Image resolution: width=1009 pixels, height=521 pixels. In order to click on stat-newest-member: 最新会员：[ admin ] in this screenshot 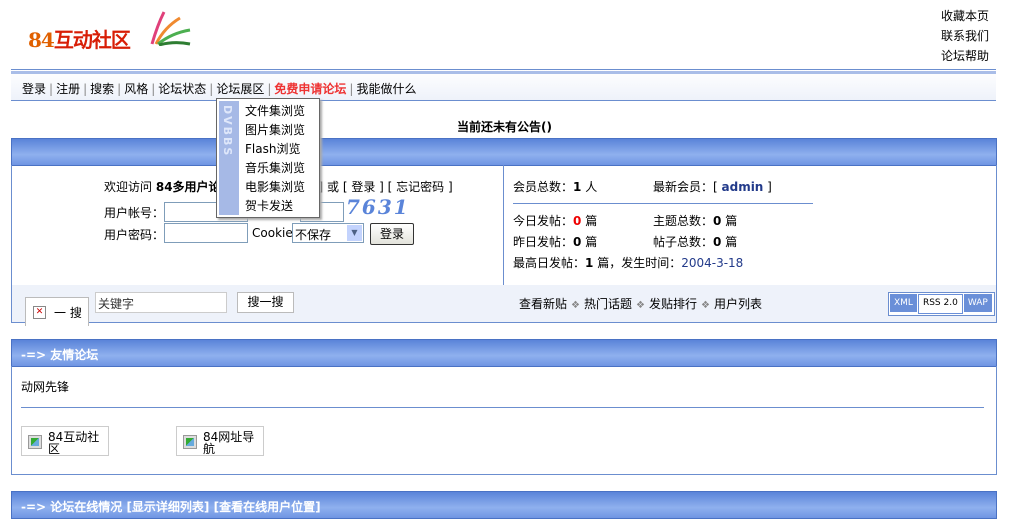, I will do `click(712, 187)`.